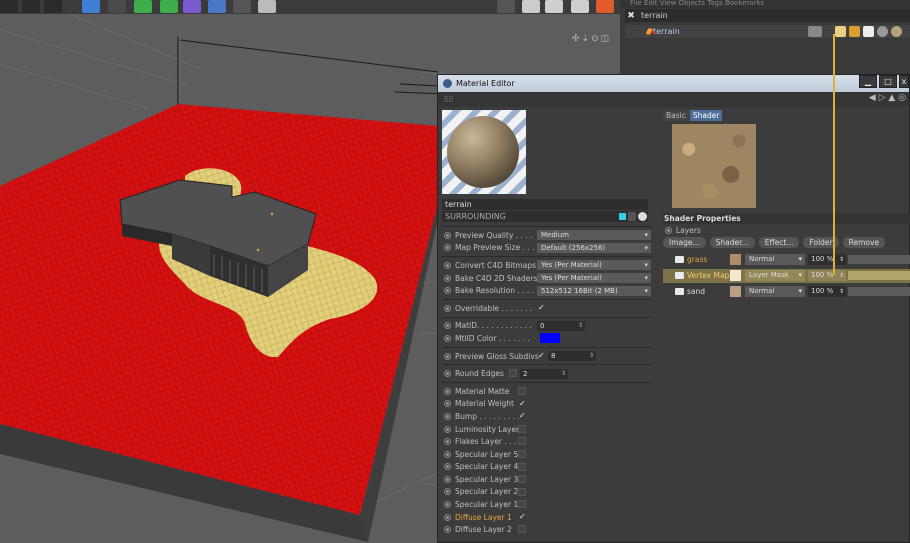  I want to click on camera-icon, so click(242, 6).